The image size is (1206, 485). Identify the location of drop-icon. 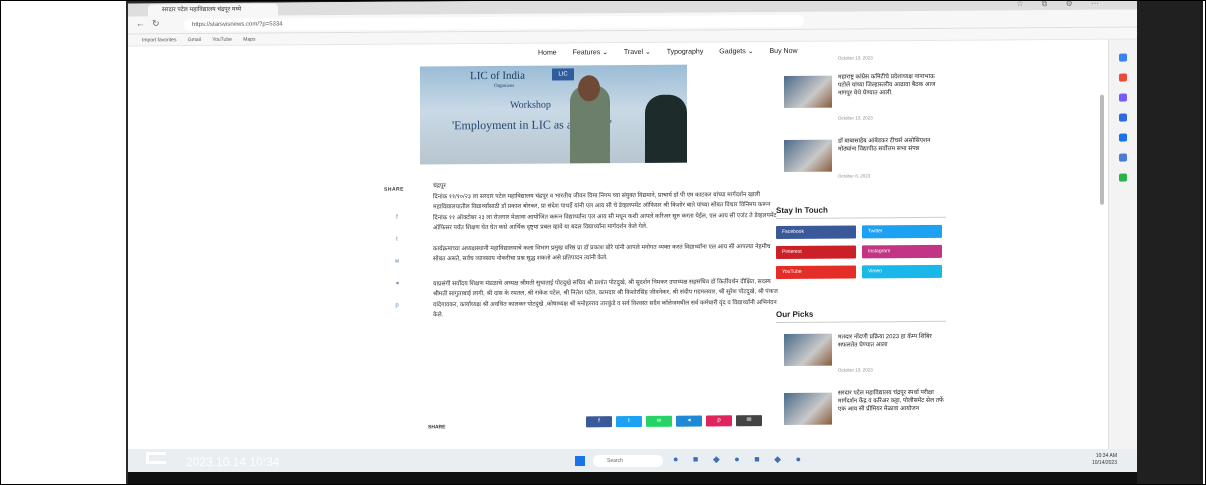
(1123, 177).